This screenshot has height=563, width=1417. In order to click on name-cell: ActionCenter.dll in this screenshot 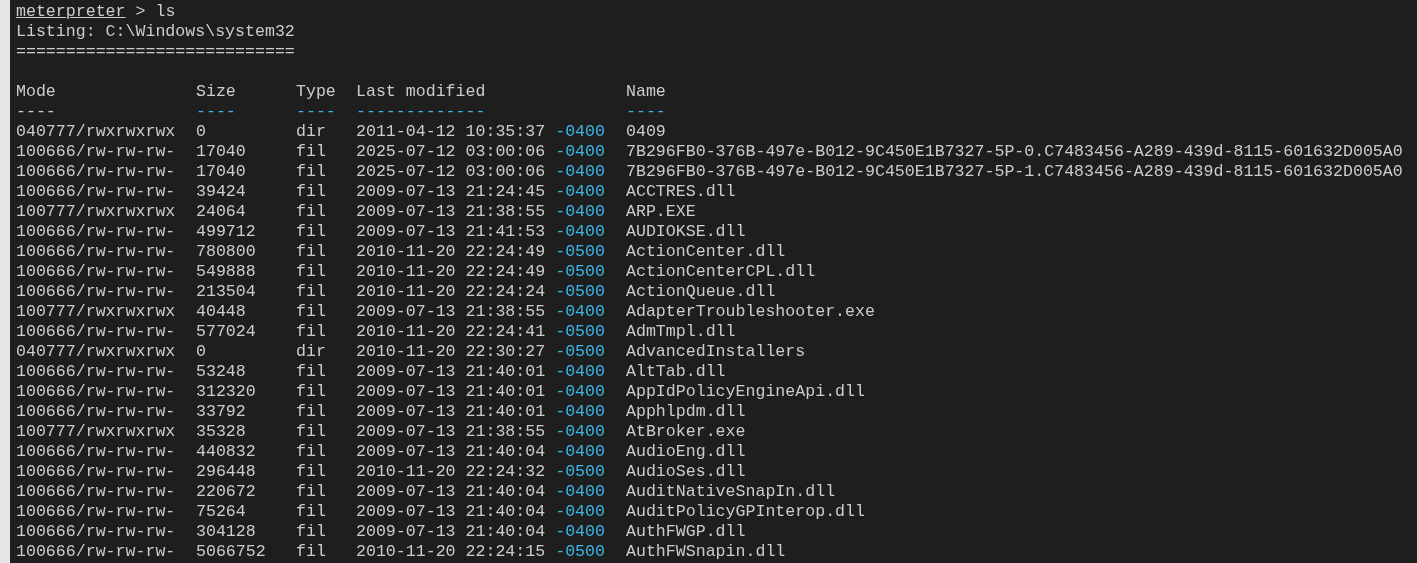, I will do `click(706, 251)`.